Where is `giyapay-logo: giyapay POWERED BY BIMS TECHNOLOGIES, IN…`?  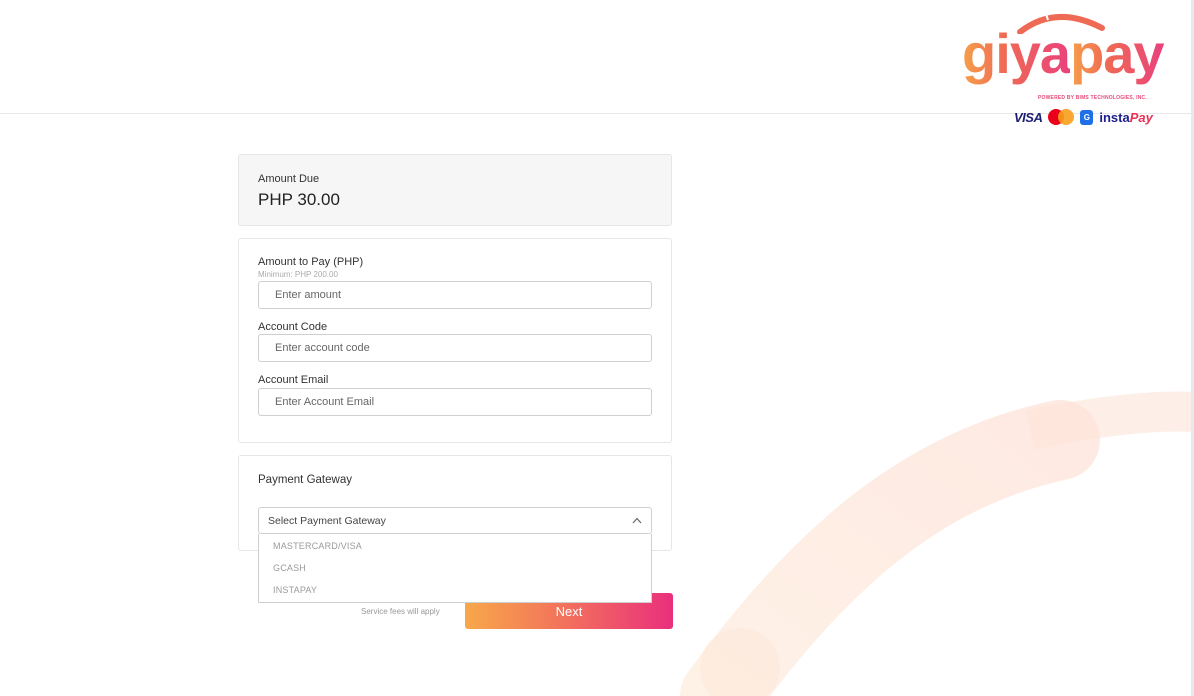 giyapay-logo: giyapay POWERED BY BIMS TECHNOLOGIES, IN… is located at coordinates (1063, 68).